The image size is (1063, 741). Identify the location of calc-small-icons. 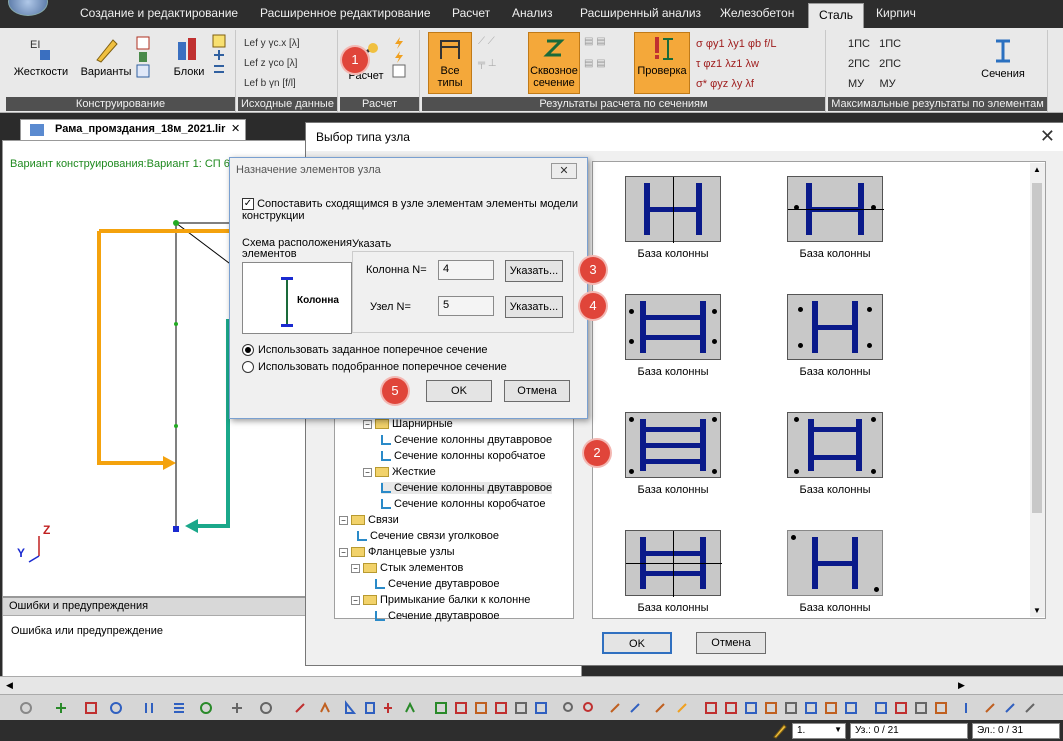
(400, 57).